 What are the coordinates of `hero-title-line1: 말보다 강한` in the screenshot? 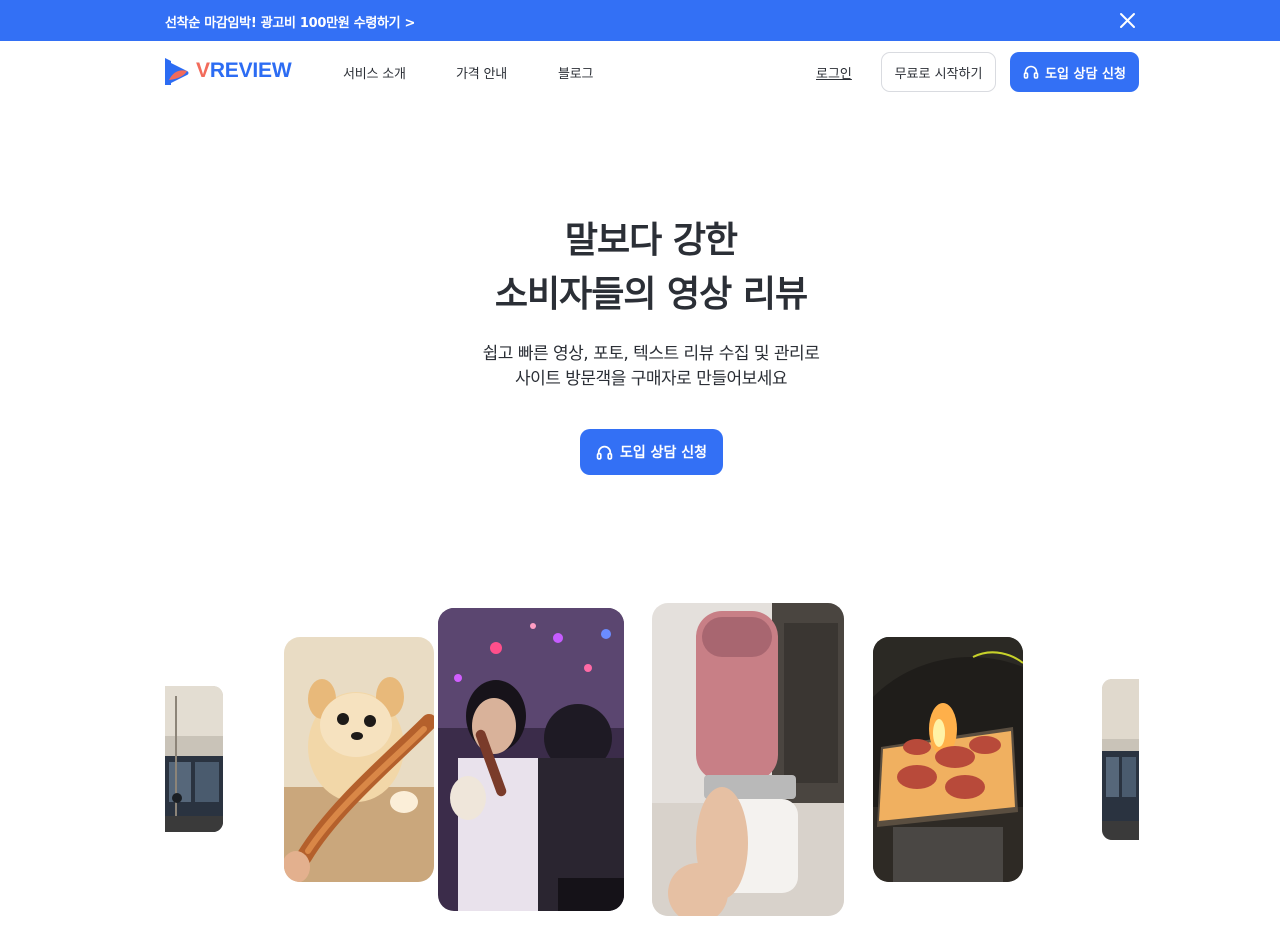 It's located at (651, 240).